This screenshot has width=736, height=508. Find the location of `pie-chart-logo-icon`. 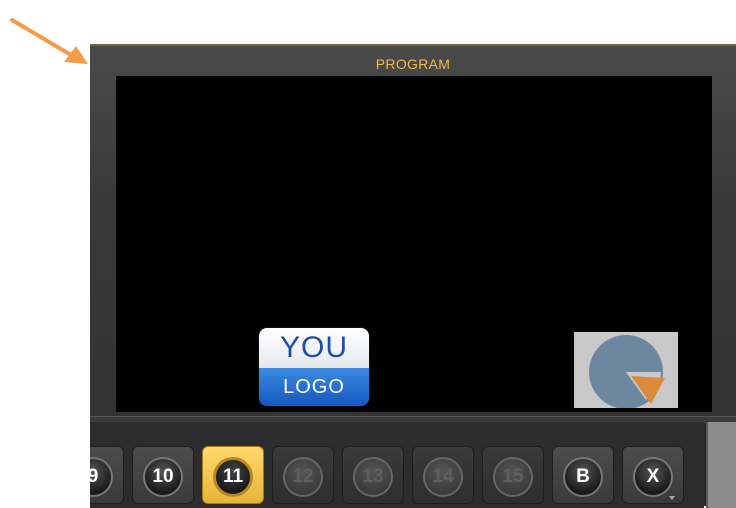

pie-chart-logo-icon is located at coordinates (626, 370).